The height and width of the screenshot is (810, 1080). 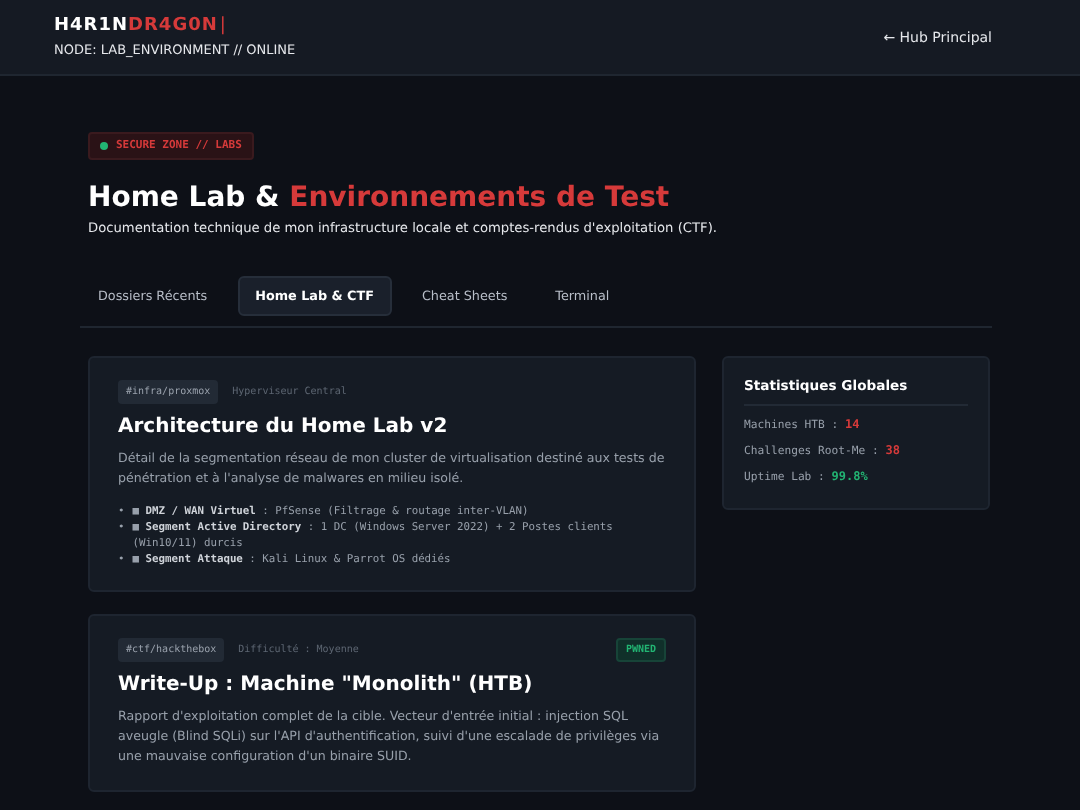 What do you see at coordinates (141, 26) in the screenshot?
I see `logo-text: H4R1NDR4G0N|` at bounding box center [141, 26].